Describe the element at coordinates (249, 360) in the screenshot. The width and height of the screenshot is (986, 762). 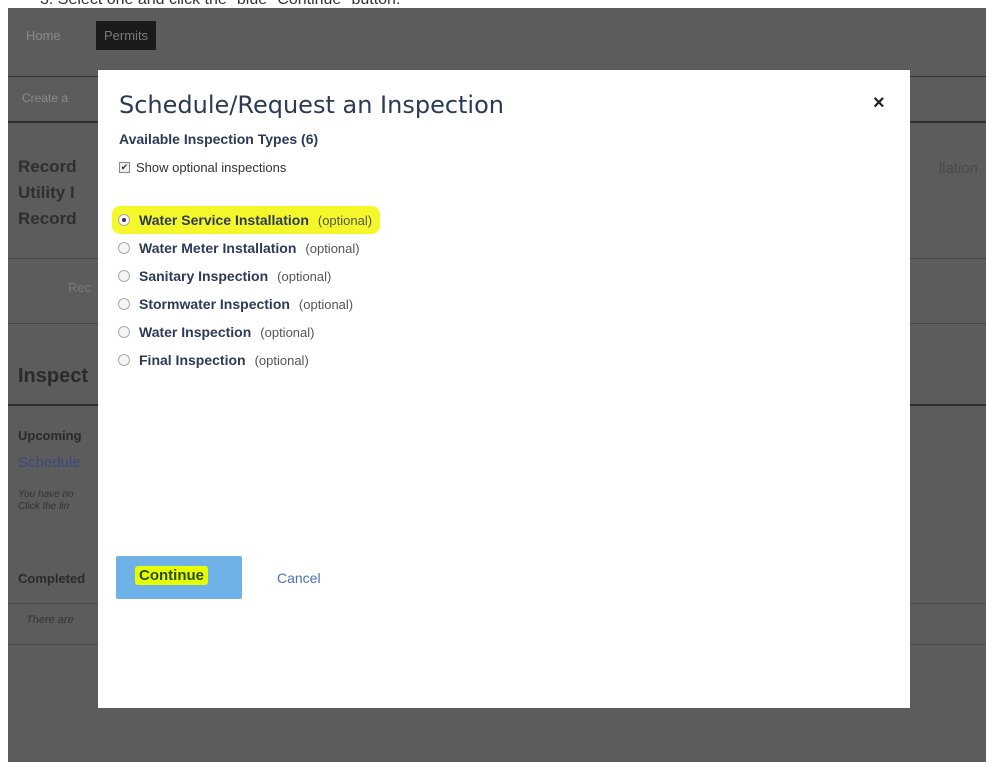
I see `option-final-inspection: Final Inspection (optional)` at that location.